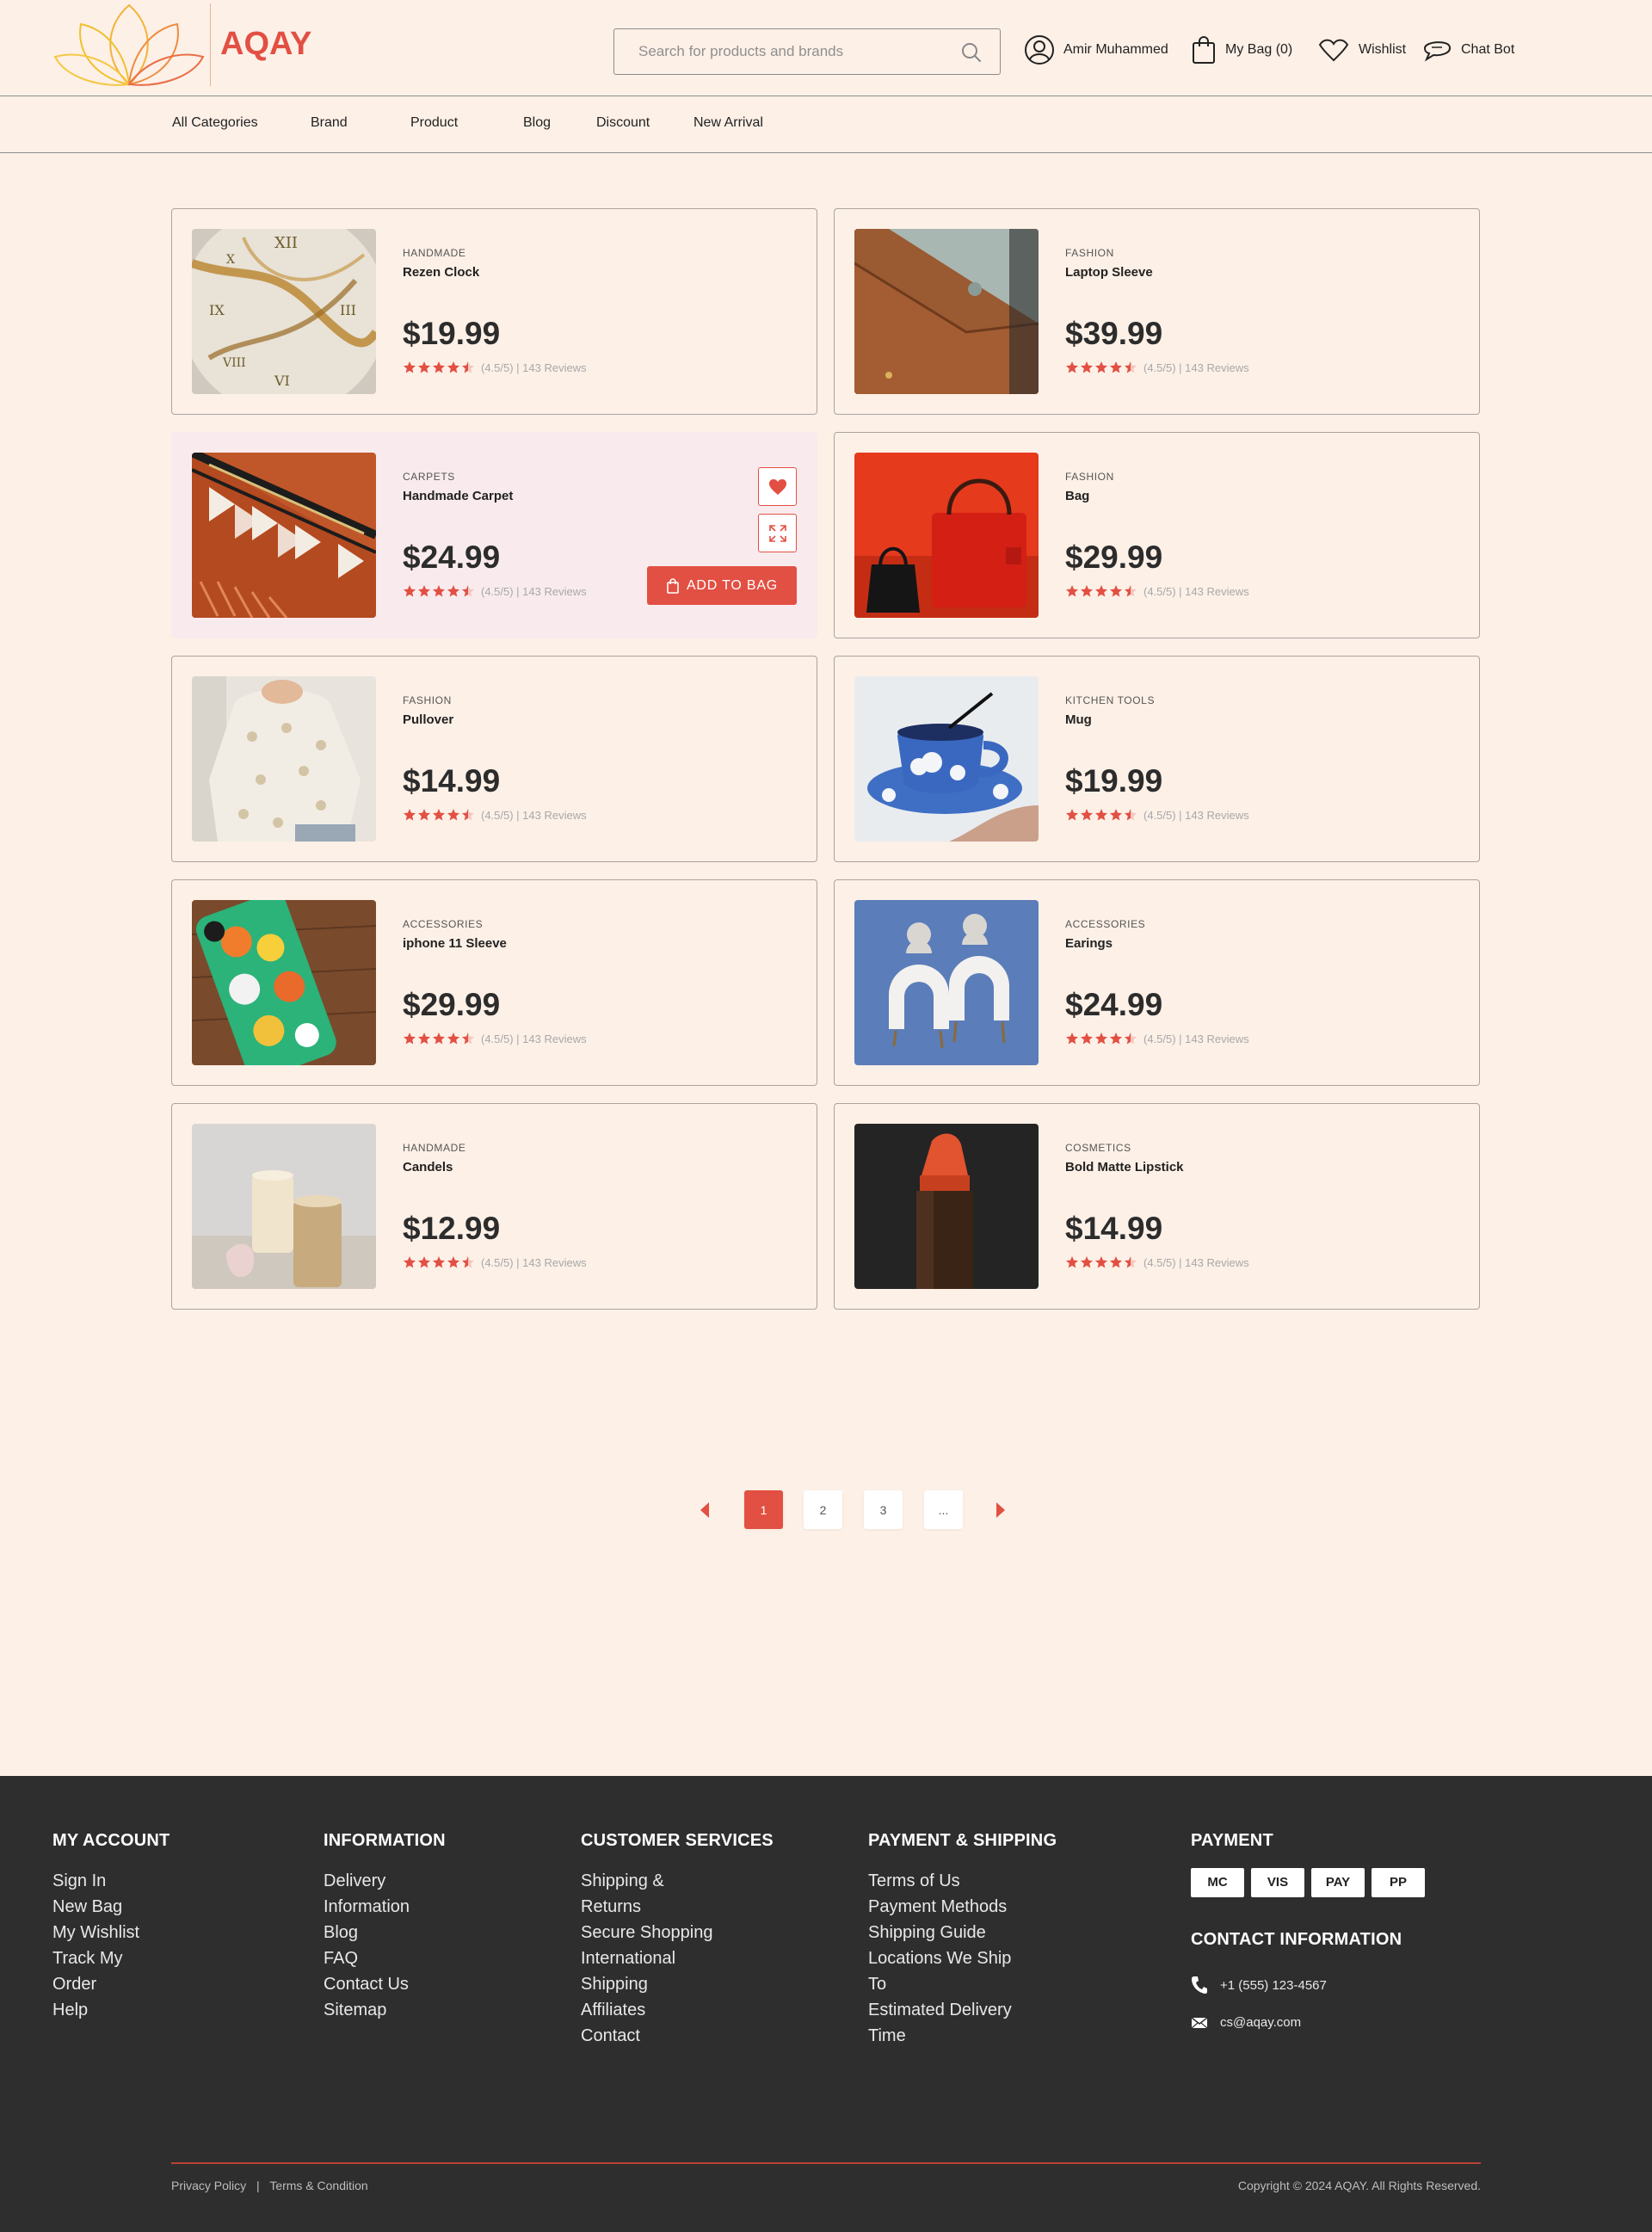 This screenshot has height=2232, width=1652. I want to click on nav-new-arrival: New Arrival, so click(728, 123).